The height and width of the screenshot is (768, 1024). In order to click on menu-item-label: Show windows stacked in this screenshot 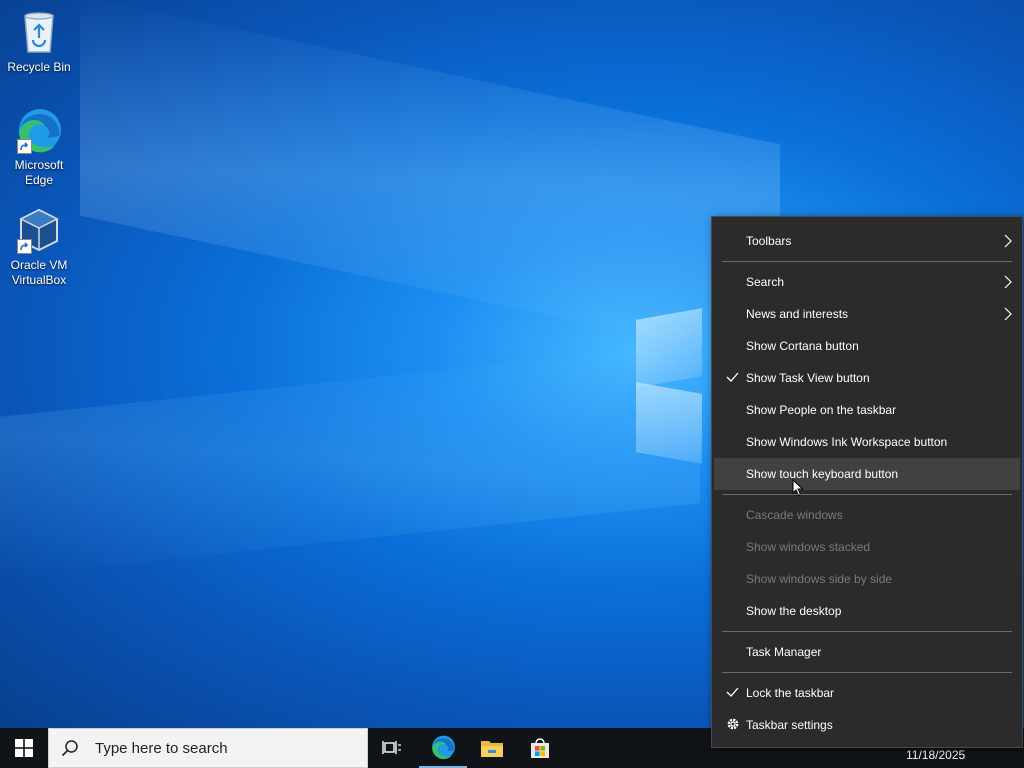, I will do `click(808, 547)`.